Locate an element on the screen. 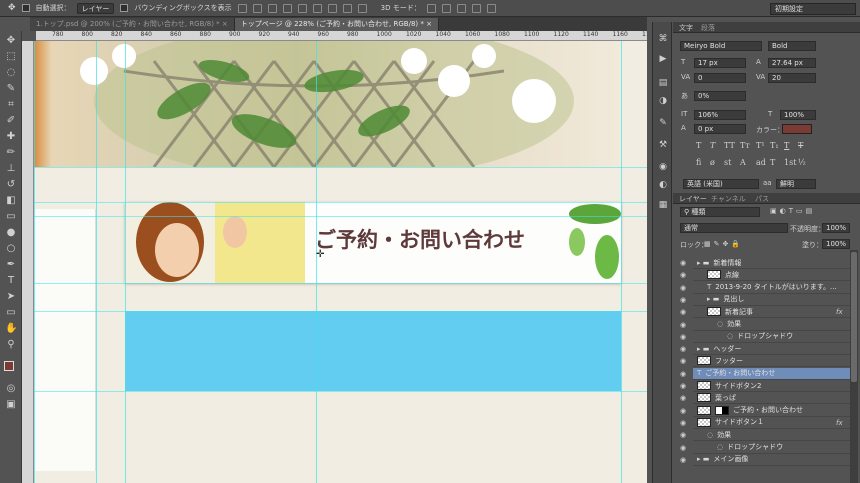 Image resolution: width=860 pixels, height=483 pixels. tab-paths: パス is located at coordinates (762, 199).